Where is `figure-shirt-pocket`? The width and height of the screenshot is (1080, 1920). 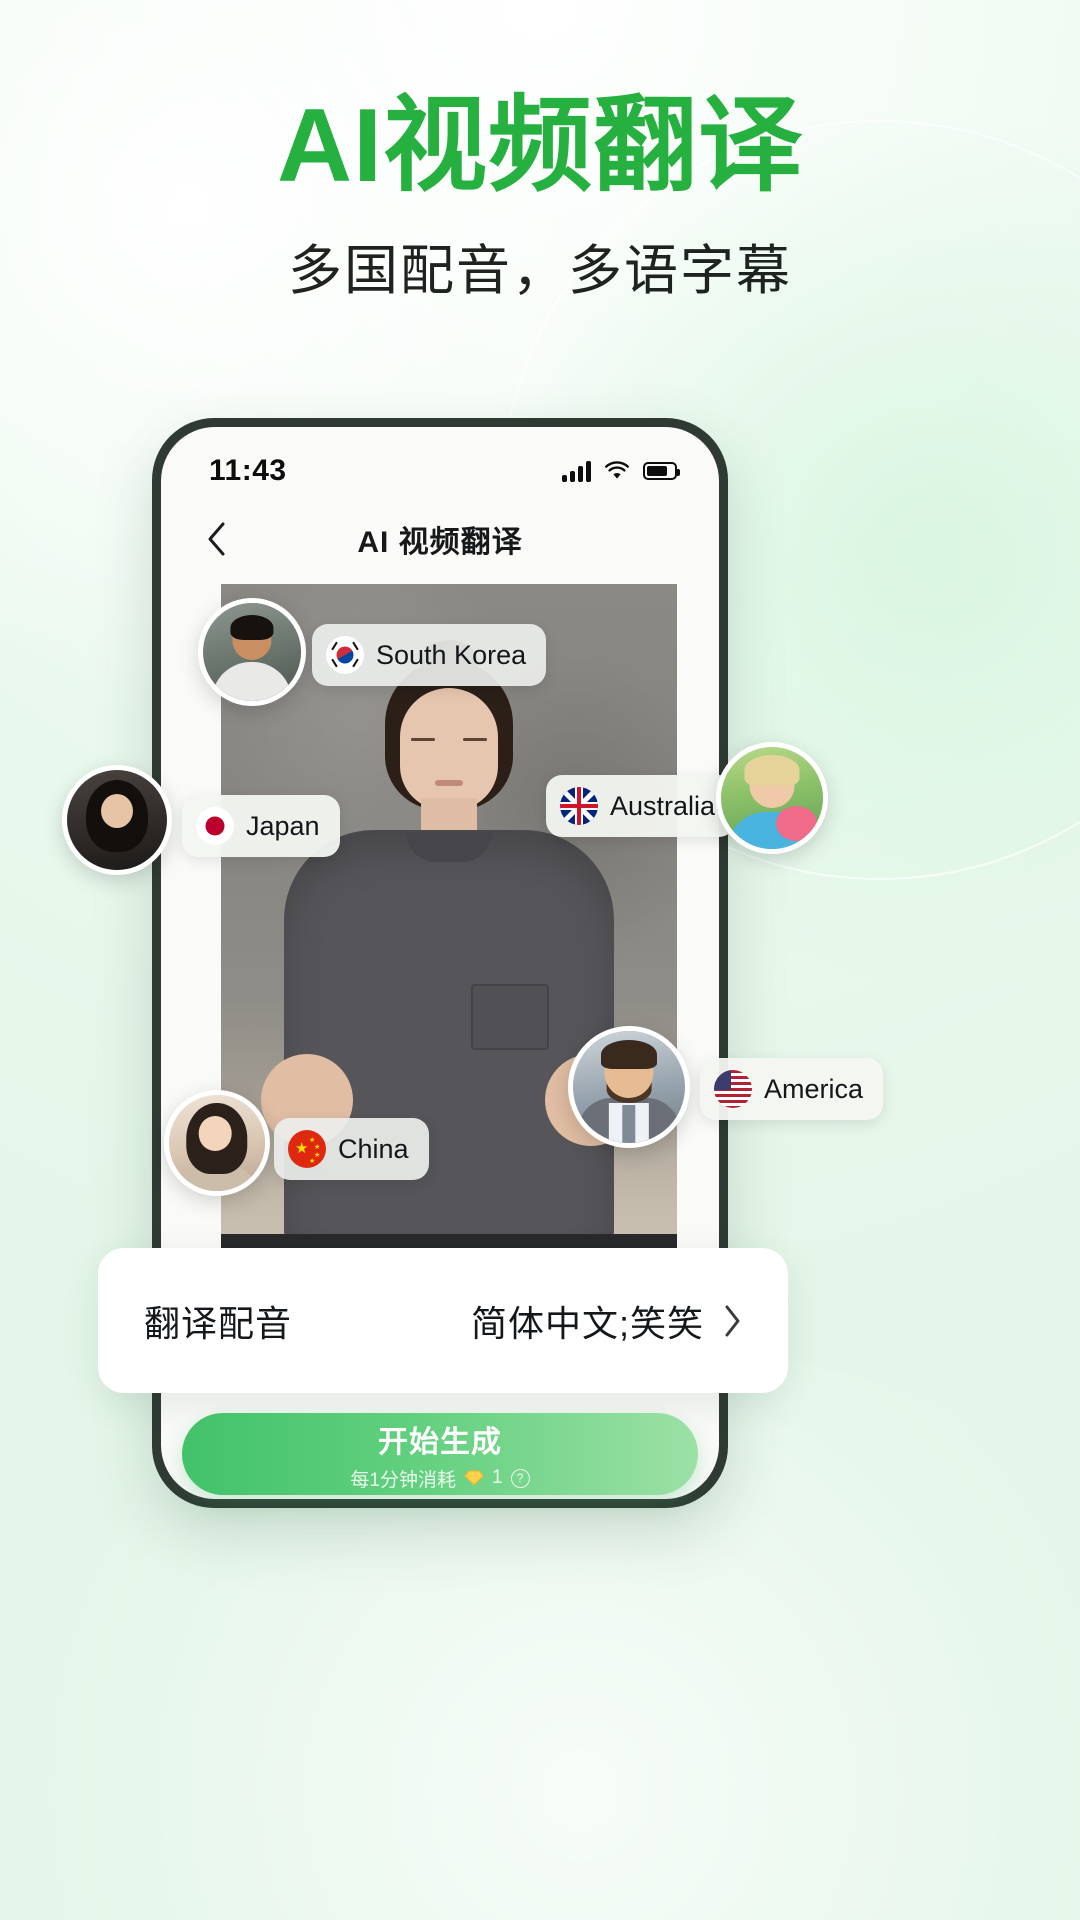 figure-shirt-pocket is located at coordinates (510, 1017).